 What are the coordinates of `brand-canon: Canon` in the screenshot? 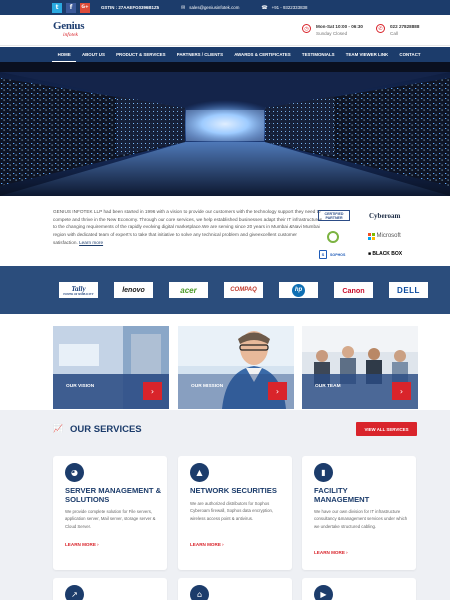 It's located at (353, 290).